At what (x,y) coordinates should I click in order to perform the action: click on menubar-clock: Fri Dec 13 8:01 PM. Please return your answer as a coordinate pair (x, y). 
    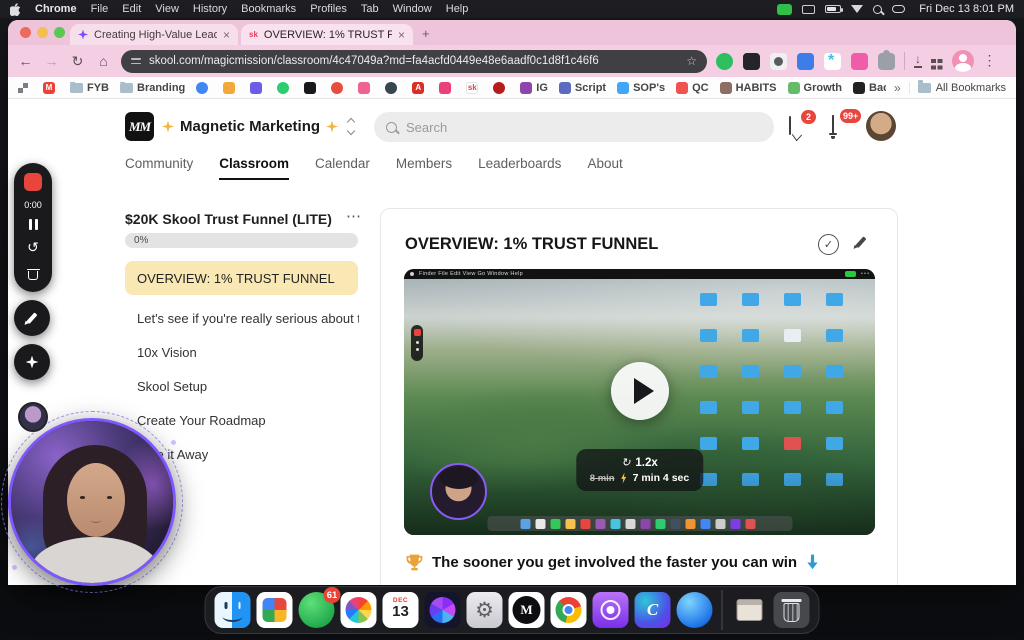
    Looking at the image, I should click on (966, 9).